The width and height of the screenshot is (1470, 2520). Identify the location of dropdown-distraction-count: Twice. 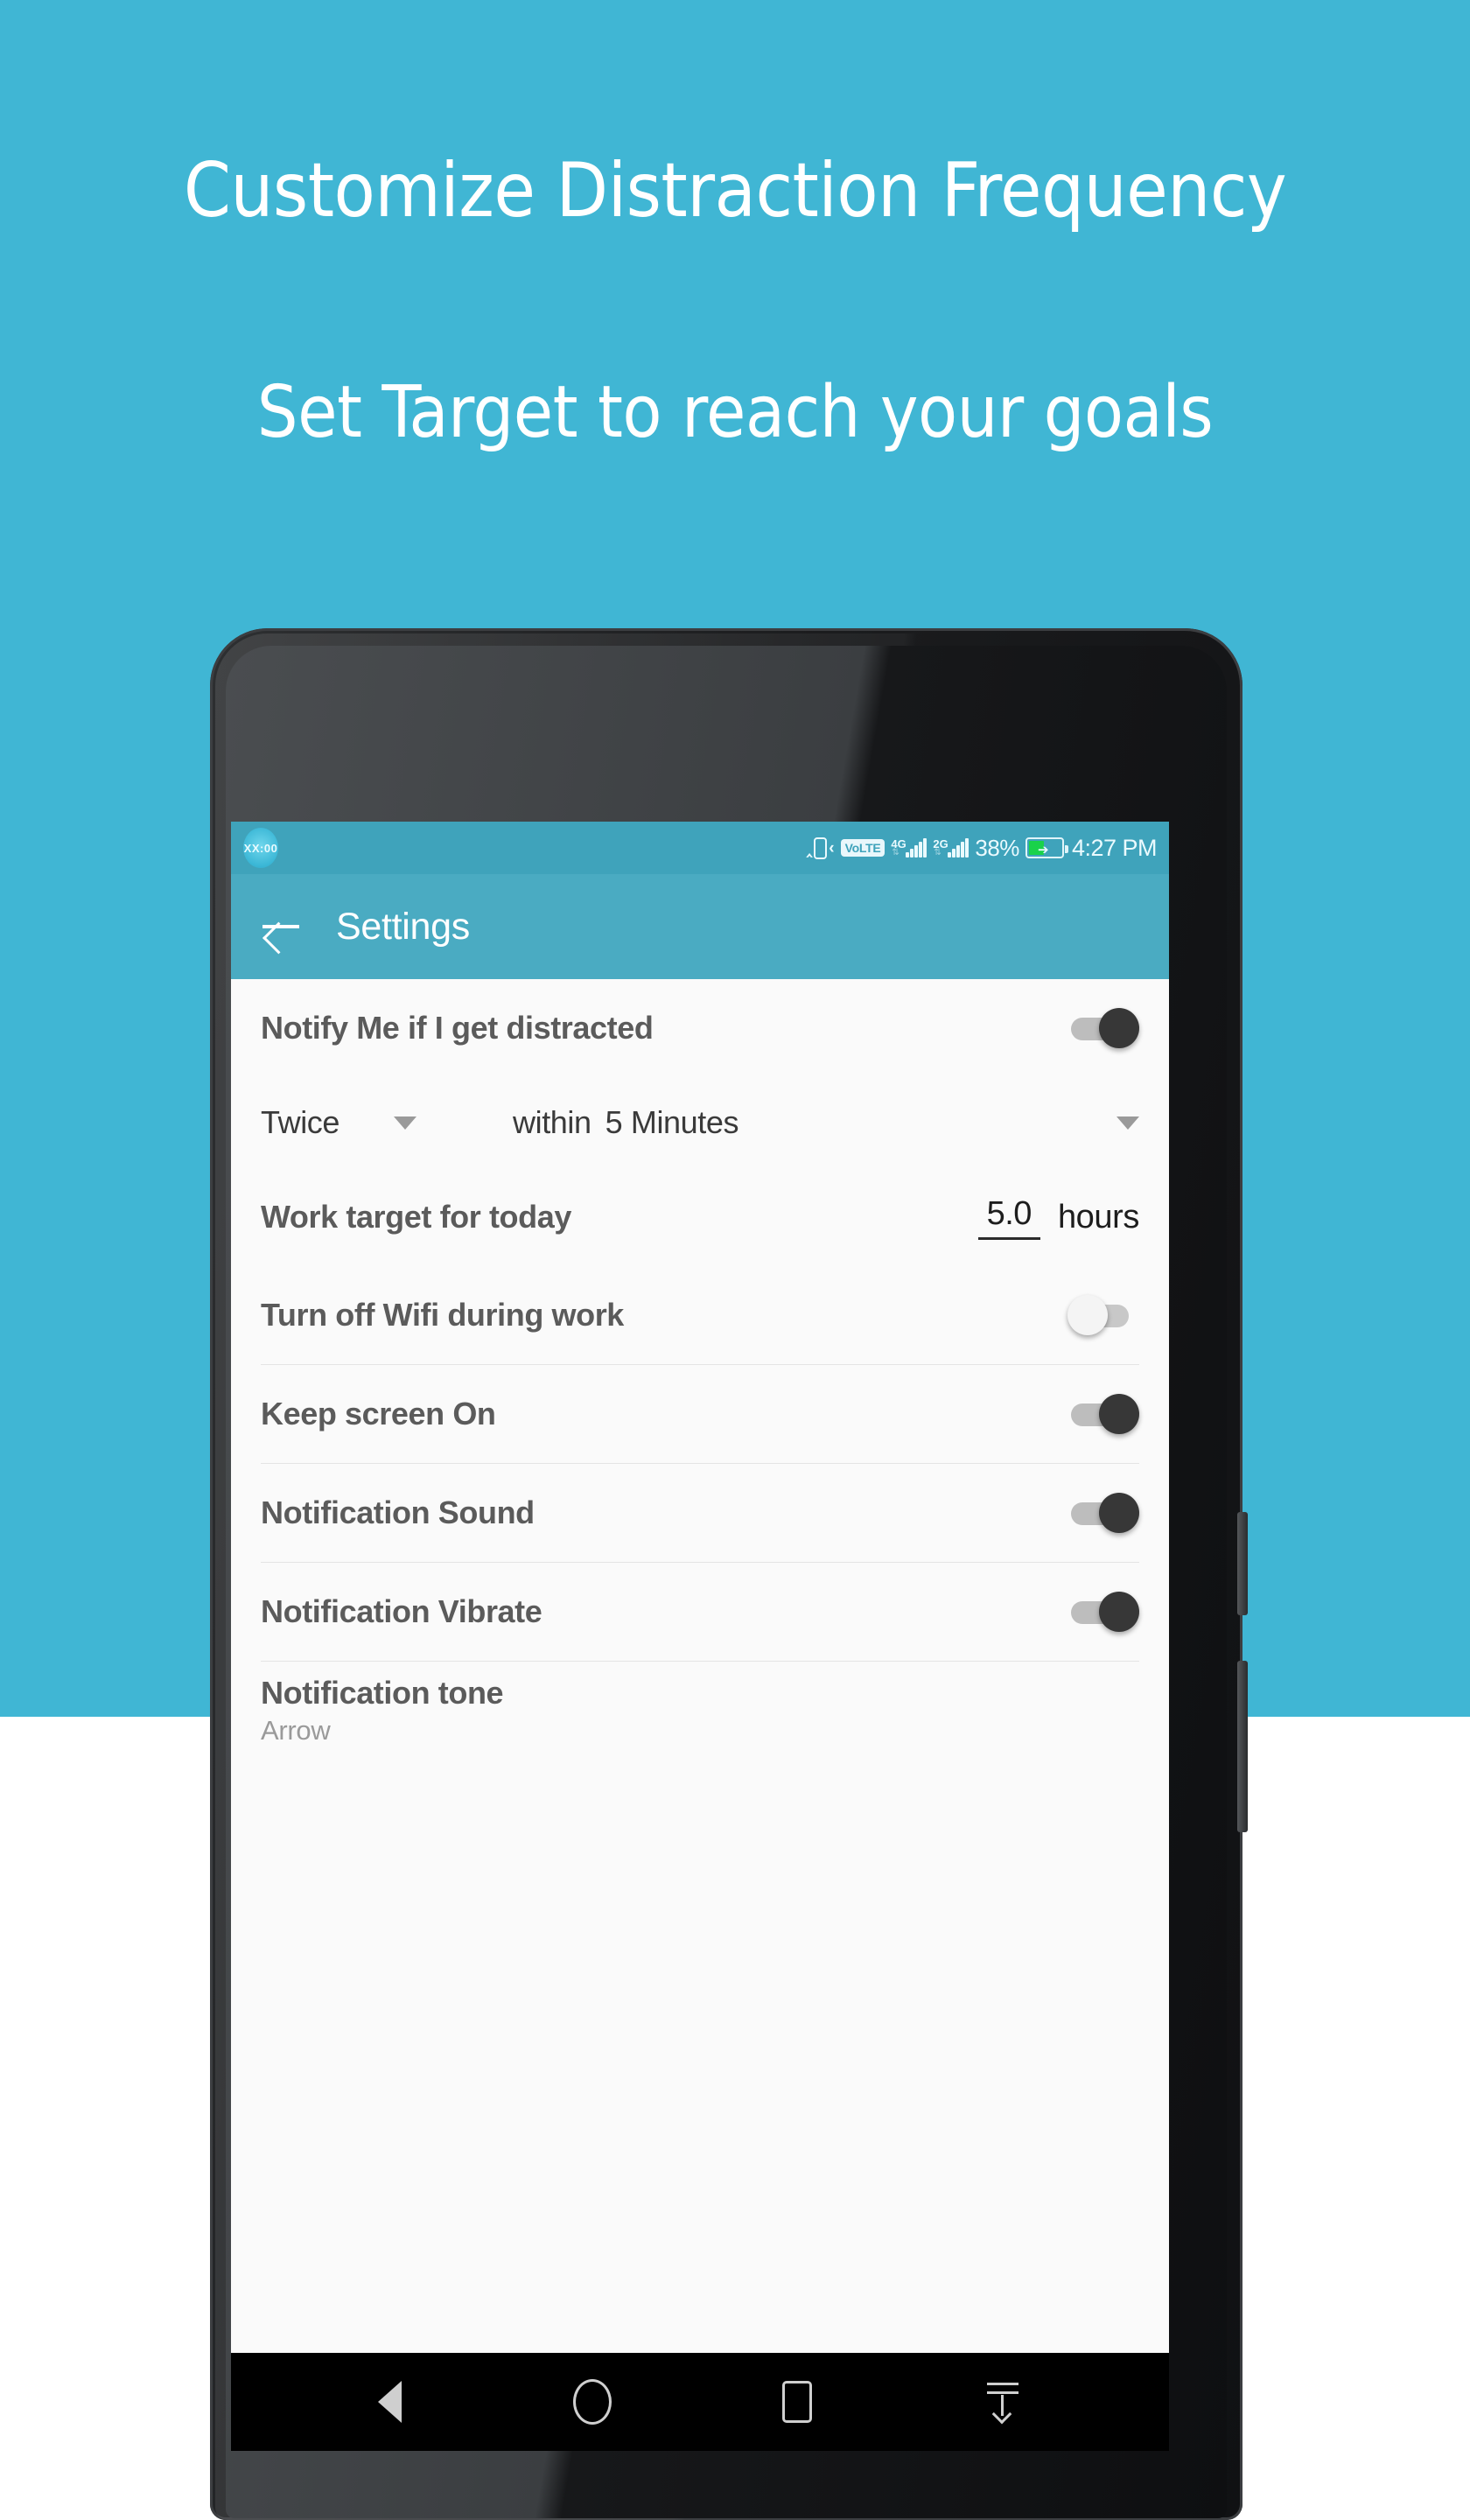
(370, 1122).